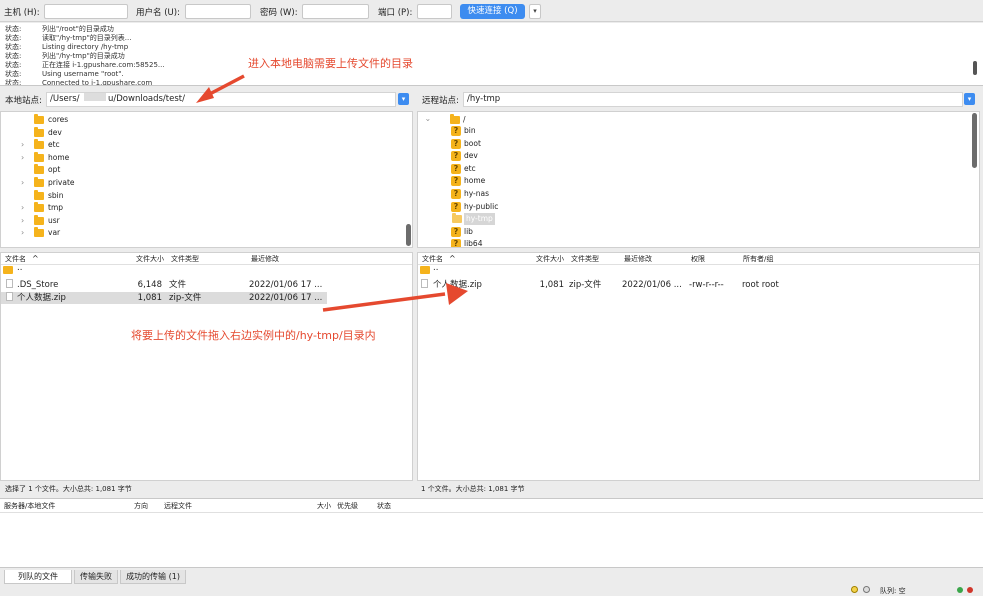  What do you see at coordinates (332, 193) in the screenshot?
I see `annotation-arrows` at bounding box center [332, 193].